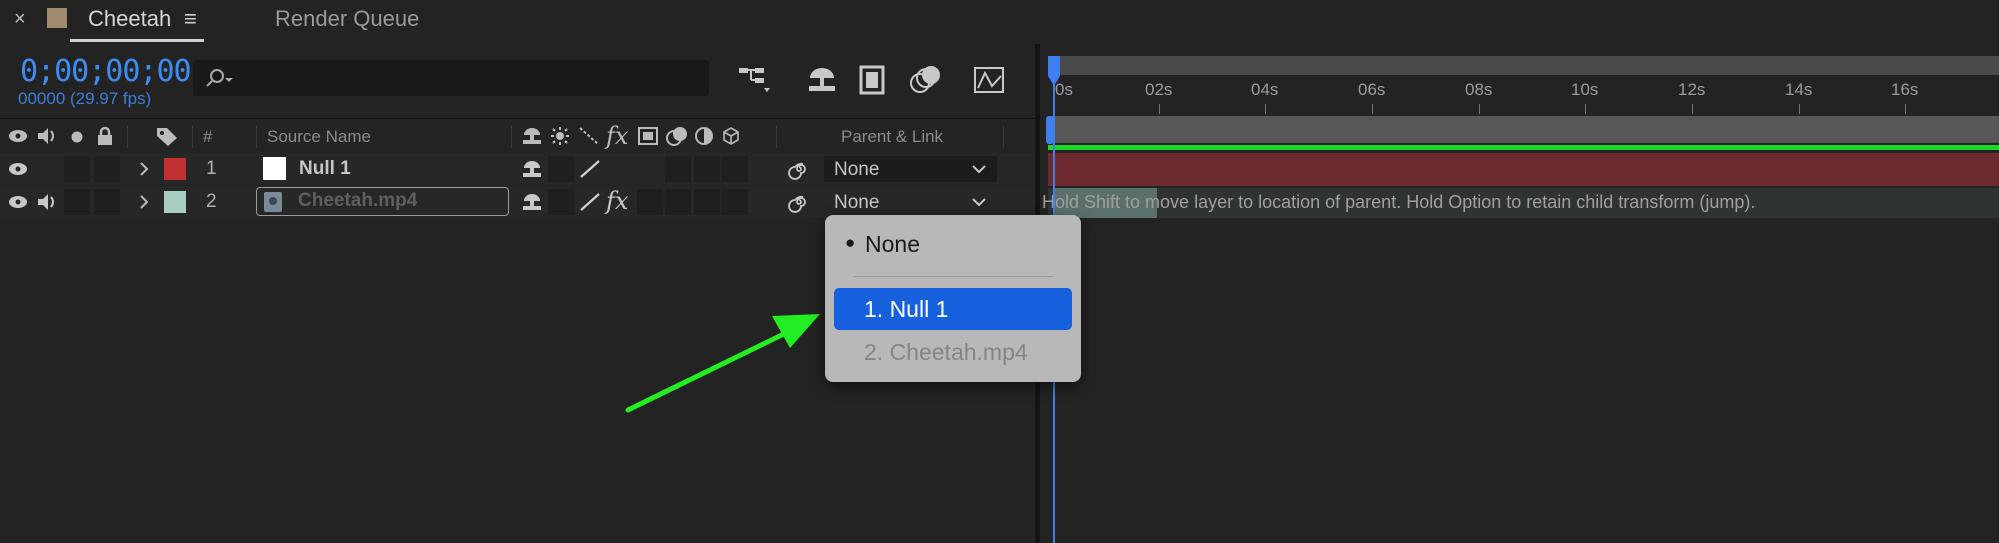  Describe the element at coordinates (722, 363) in the screenshot. I see `annotation-arrow-icon` at that location.